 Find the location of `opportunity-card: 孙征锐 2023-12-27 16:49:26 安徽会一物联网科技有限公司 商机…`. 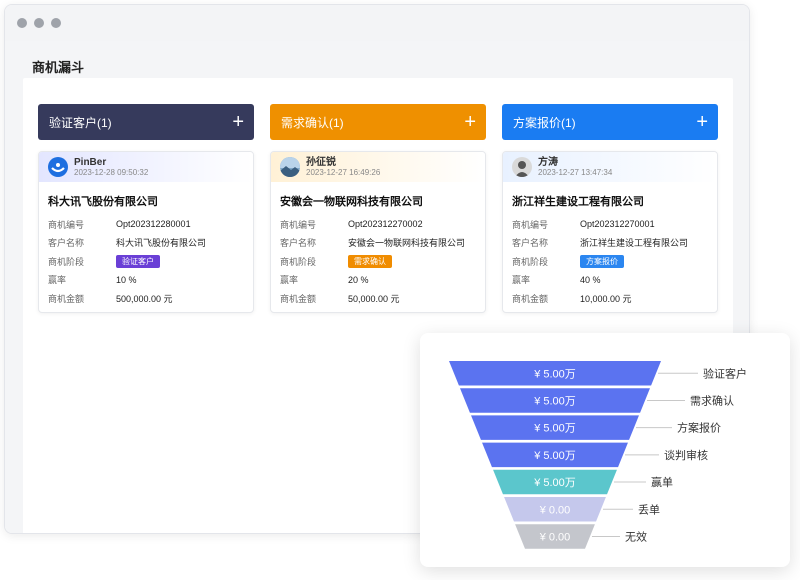

opportunity-card: 孙征锐 2023-12-27 16:49:26 安徽会一物联网科技有限公司 商机… is located at coordinates (378, 232).